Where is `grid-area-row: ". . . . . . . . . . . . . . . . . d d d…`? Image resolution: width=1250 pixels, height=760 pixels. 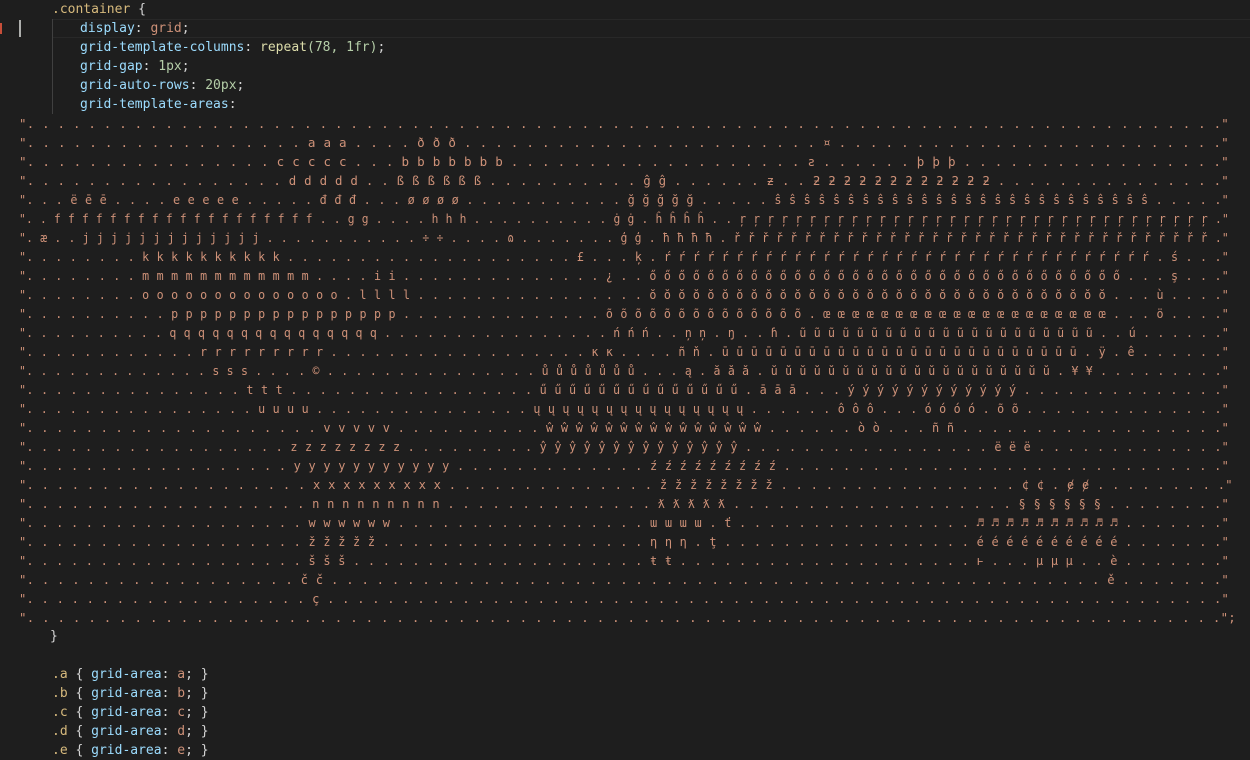
grid-area-row: ". . . . . . . . . . . . . . . . . d d d… is located at coordinates (625, 180).